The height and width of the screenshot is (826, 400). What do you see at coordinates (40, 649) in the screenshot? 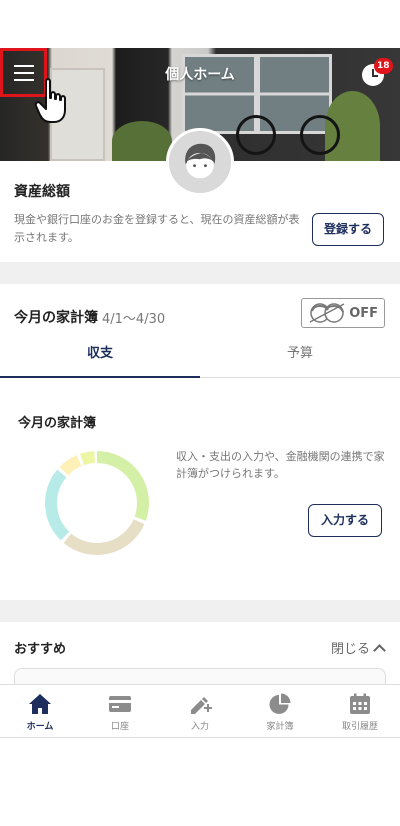
I see `recommend-title: おすすめ` at bounding box center [40, 649].